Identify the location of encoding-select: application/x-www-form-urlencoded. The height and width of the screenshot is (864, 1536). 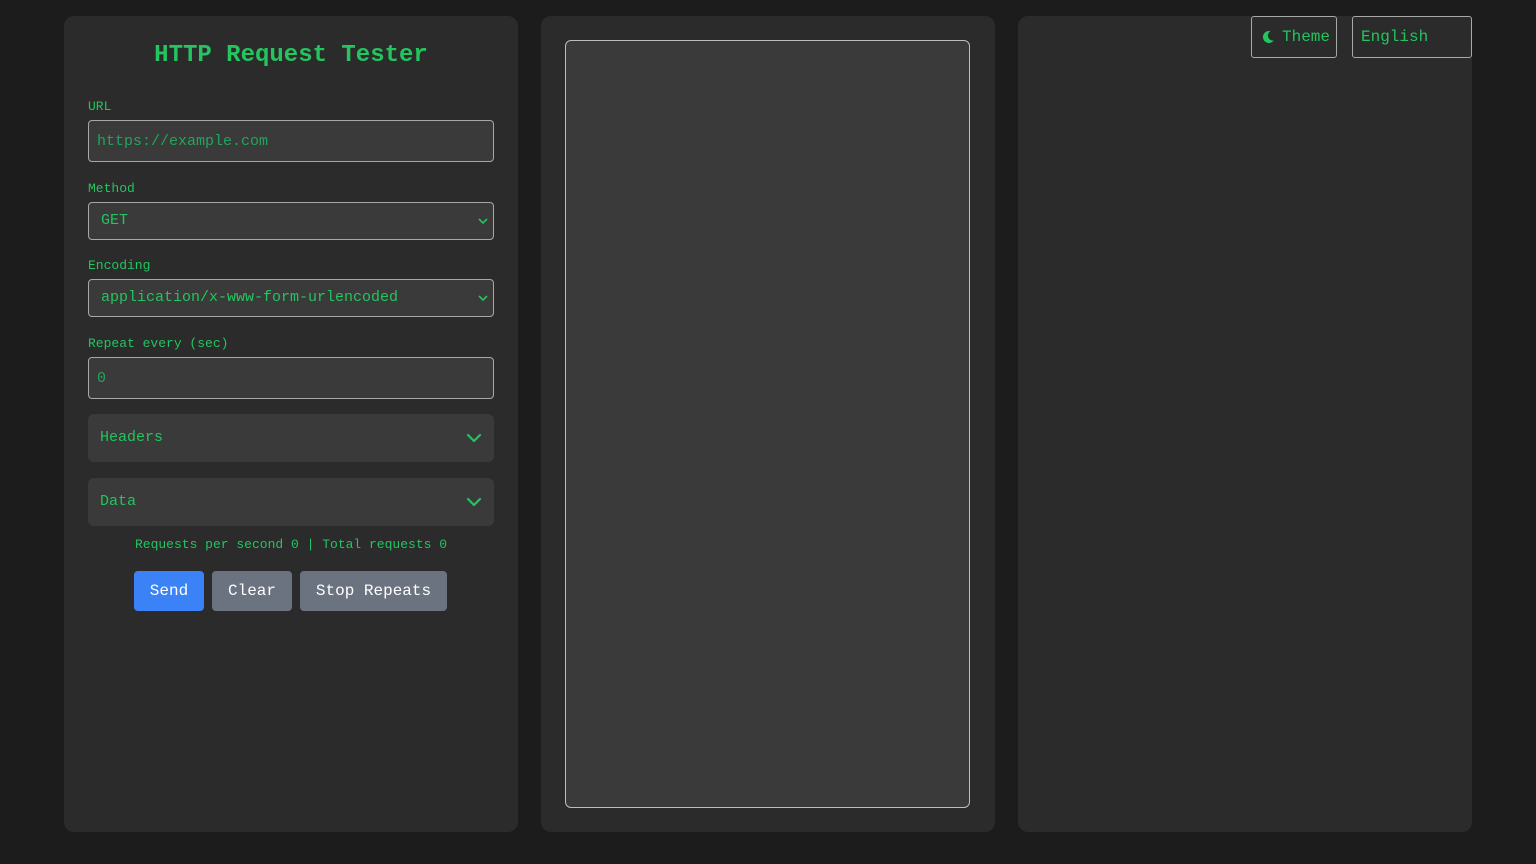
(291, 298).